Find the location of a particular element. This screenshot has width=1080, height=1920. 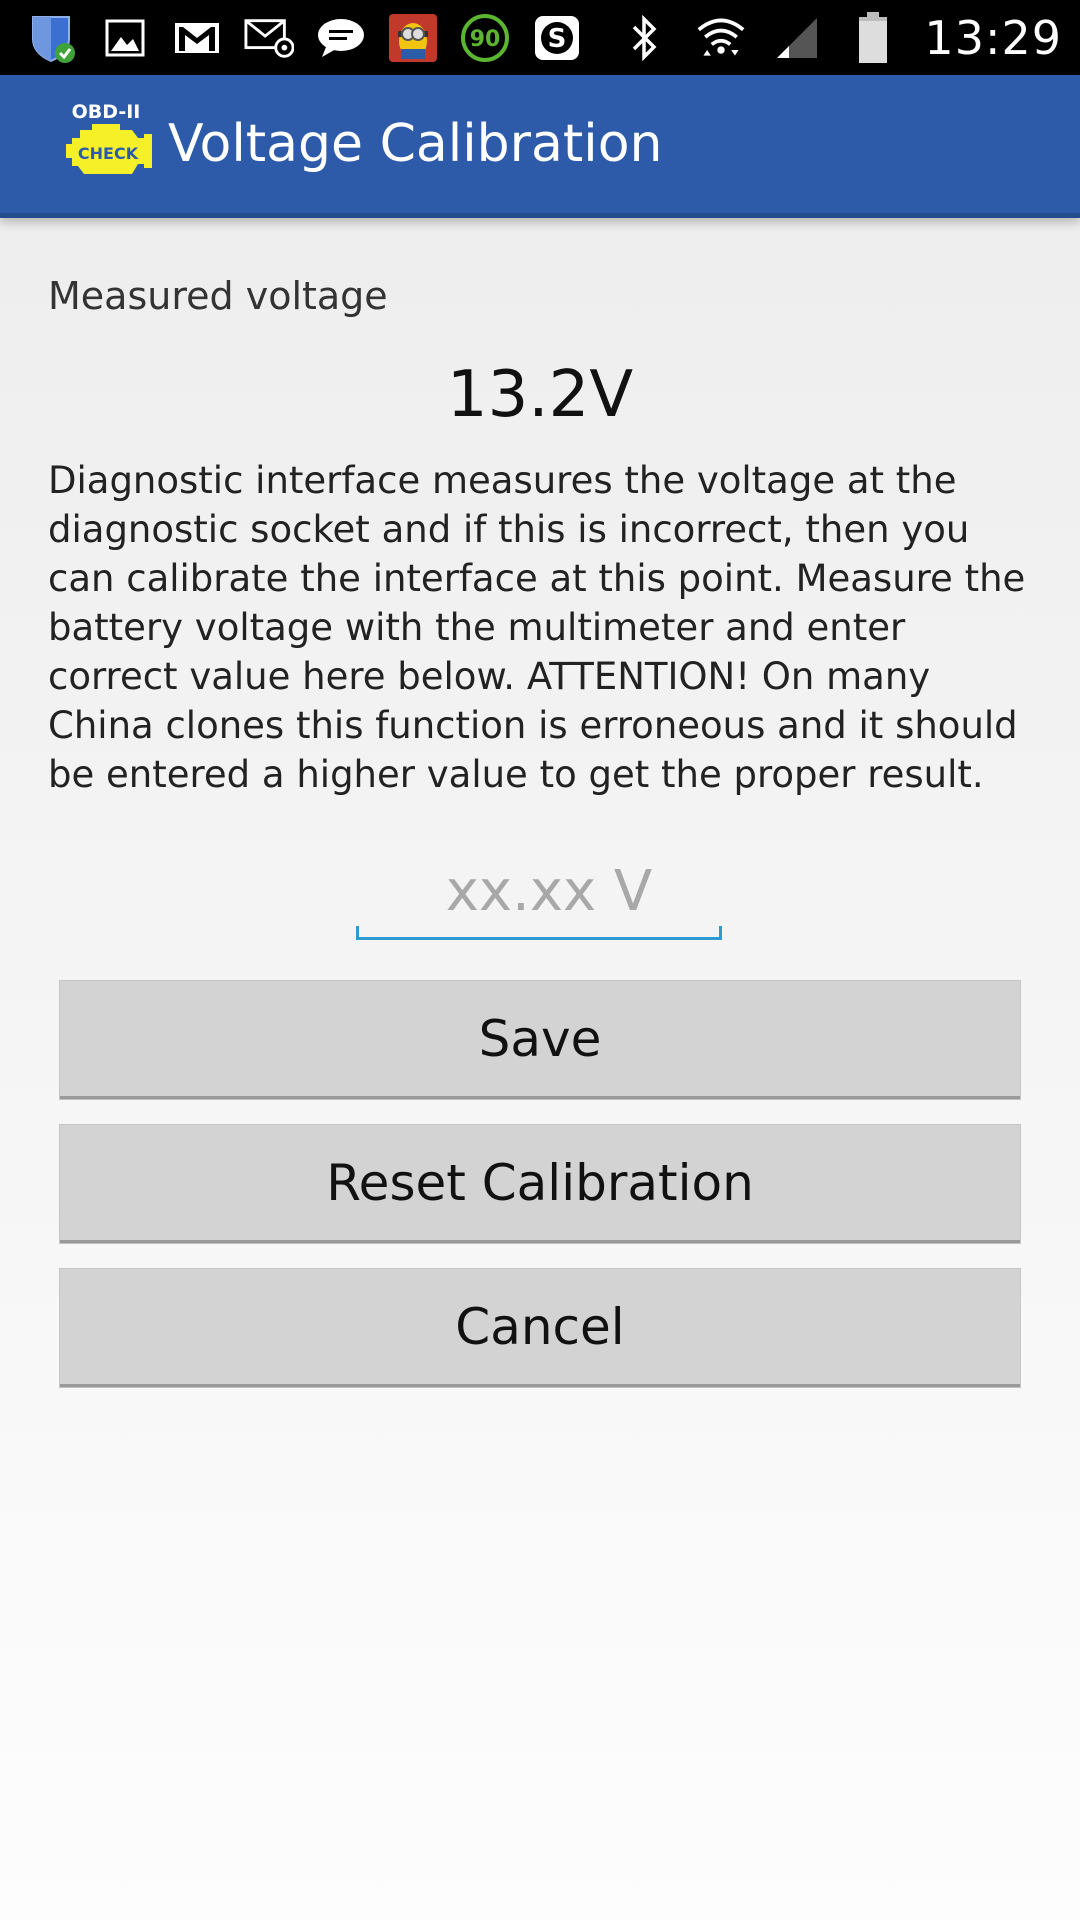

skype-label: S is located at coordinates (557, 39).